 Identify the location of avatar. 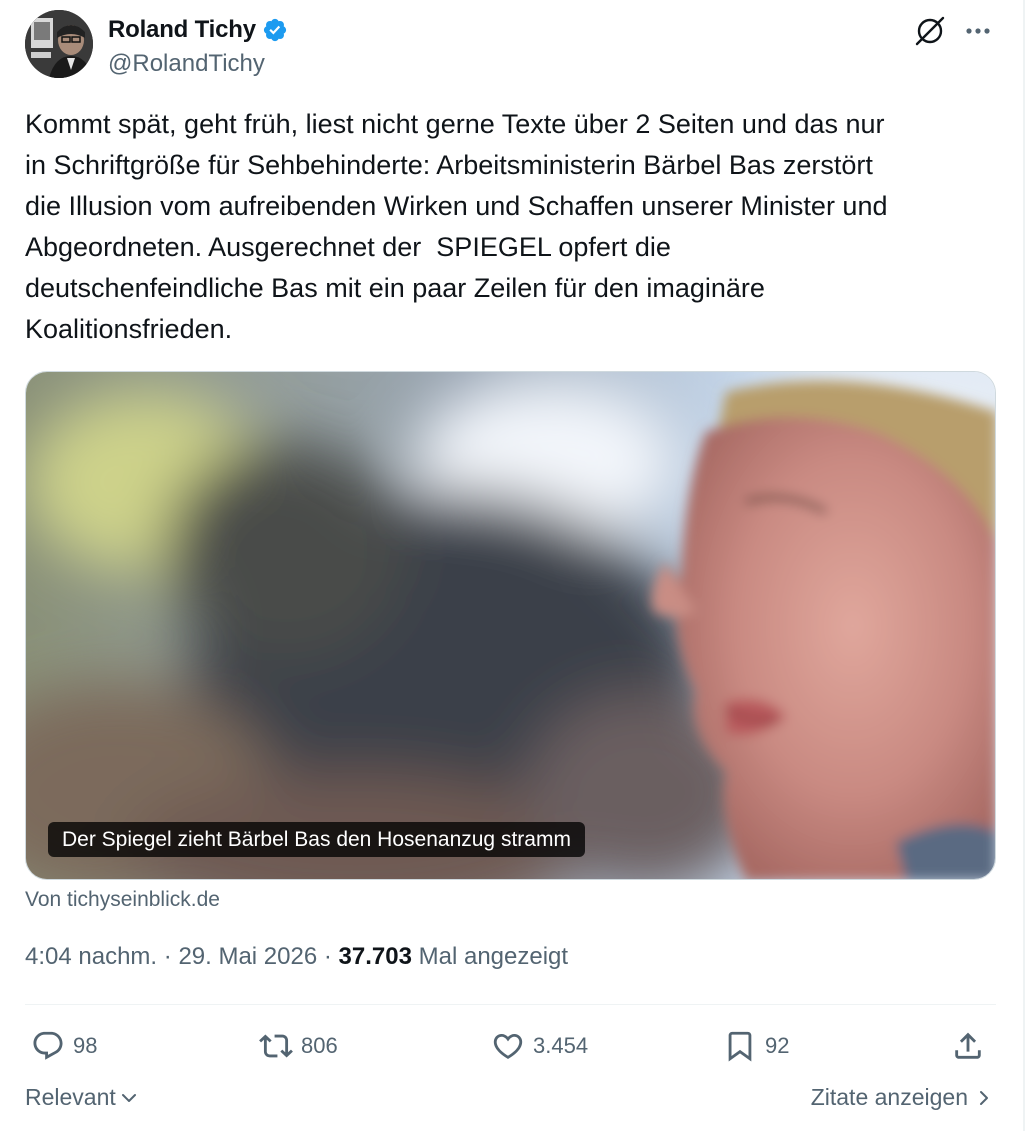
(59, 44).